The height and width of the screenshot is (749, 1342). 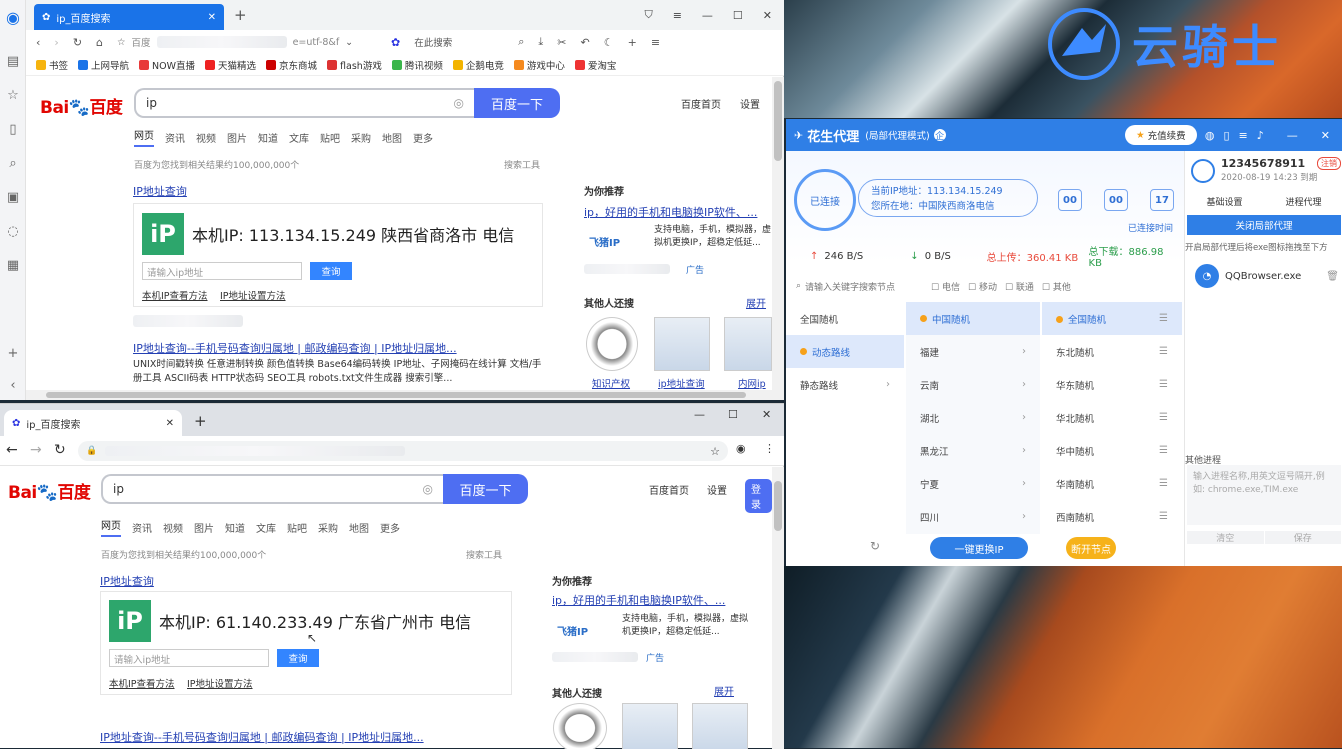 I want to click on bookmark-item: NOW直播, so click(x=167, y=65).